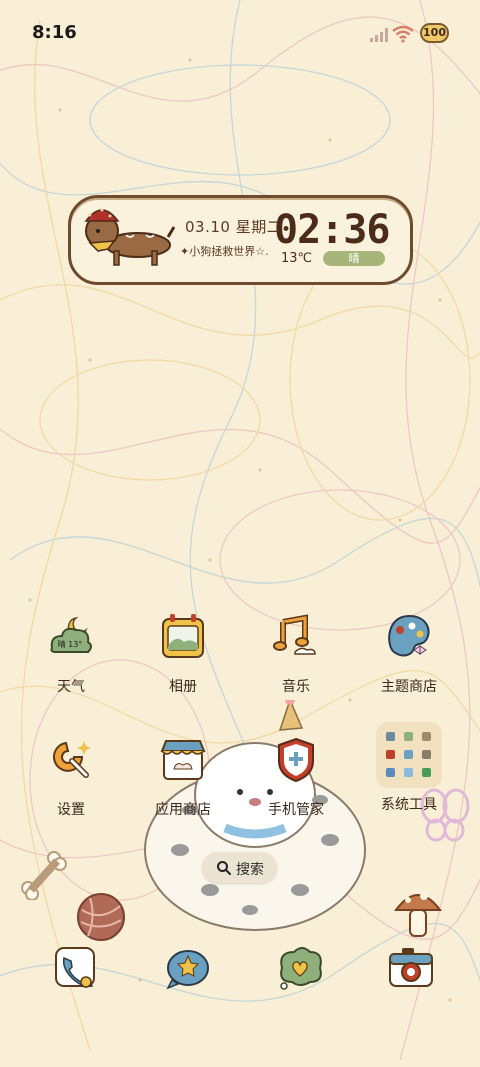  What do you see at coordinates (44, 875) in the screenshot?
I see `bone-decoration` at bounding box center [44, 875].